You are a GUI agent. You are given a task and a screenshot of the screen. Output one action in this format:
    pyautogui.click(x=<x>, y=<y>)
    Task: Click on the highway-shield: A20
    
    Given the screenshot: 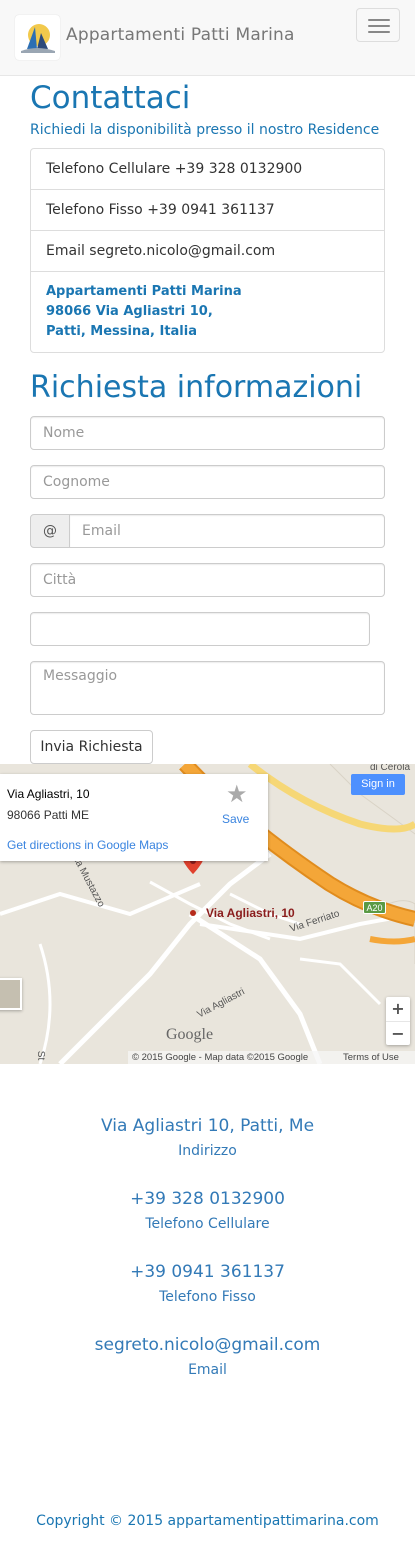 What is the action you would take?
    pyautogui.click(x=374, y=907)
    